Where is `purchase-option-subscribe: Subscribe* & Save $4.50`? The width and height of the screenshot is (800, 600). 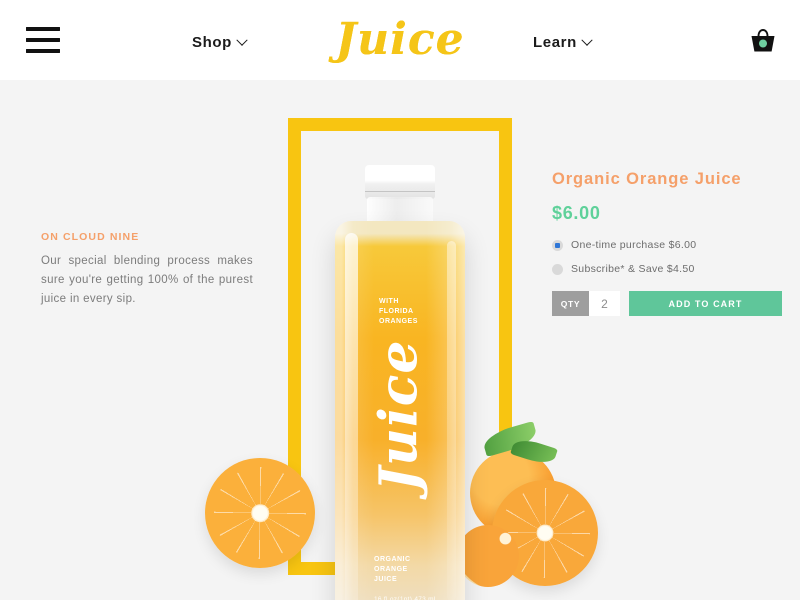 purchase-option-subscribe: Subscribe* & Save $4.50 is located at coordinates (667, 269).